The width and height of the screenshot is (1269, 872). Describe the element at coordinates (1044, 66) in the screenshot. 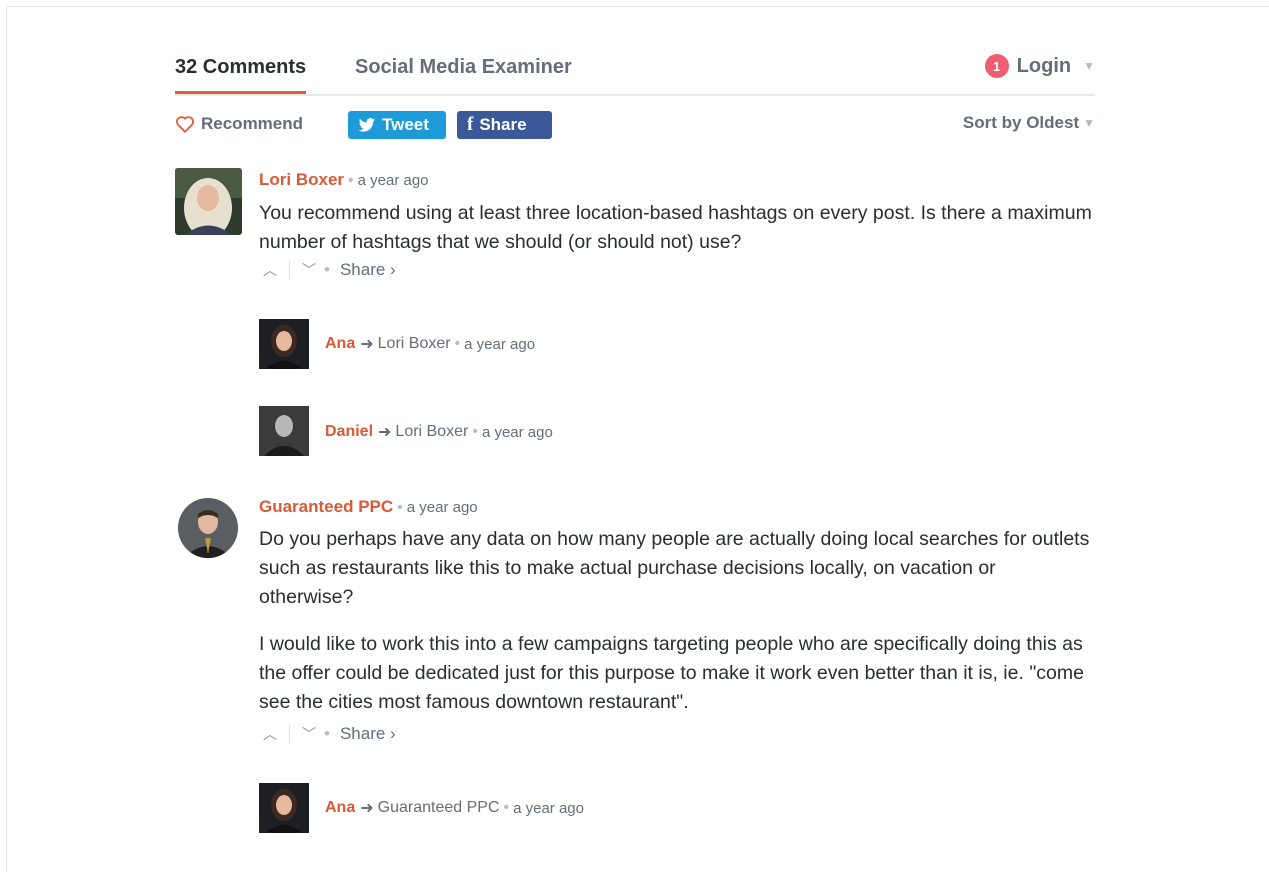

I see `login-label: Login` at that location.